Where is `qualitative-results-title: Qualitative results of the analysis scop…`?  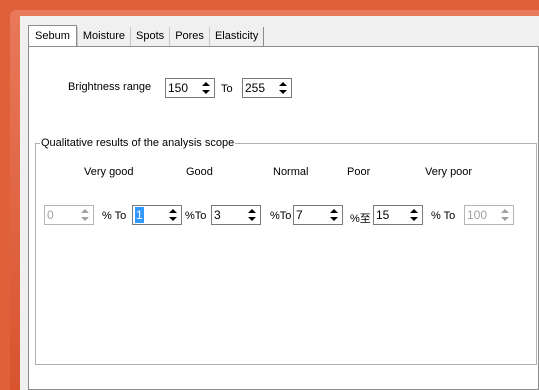
qualitative-results-title: Qualitative results of the analysis scop… is located at coordinates (138, 143).